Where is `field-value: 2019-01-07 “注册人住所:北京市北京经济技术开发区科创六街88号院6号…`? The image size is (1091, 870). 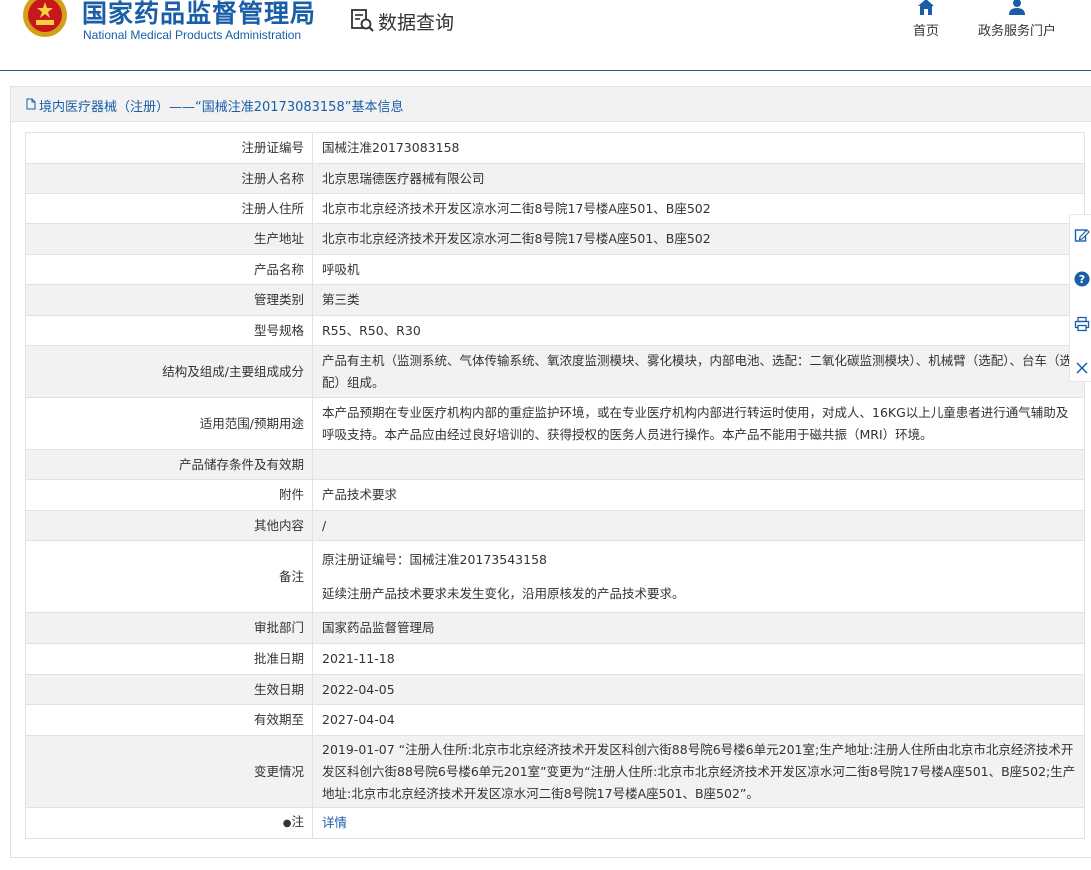 field-value: 2019-01-07 “注册人住所:北京市北京经济技术开发区科创六街88号院6号… is located at coordinates (698, 771).